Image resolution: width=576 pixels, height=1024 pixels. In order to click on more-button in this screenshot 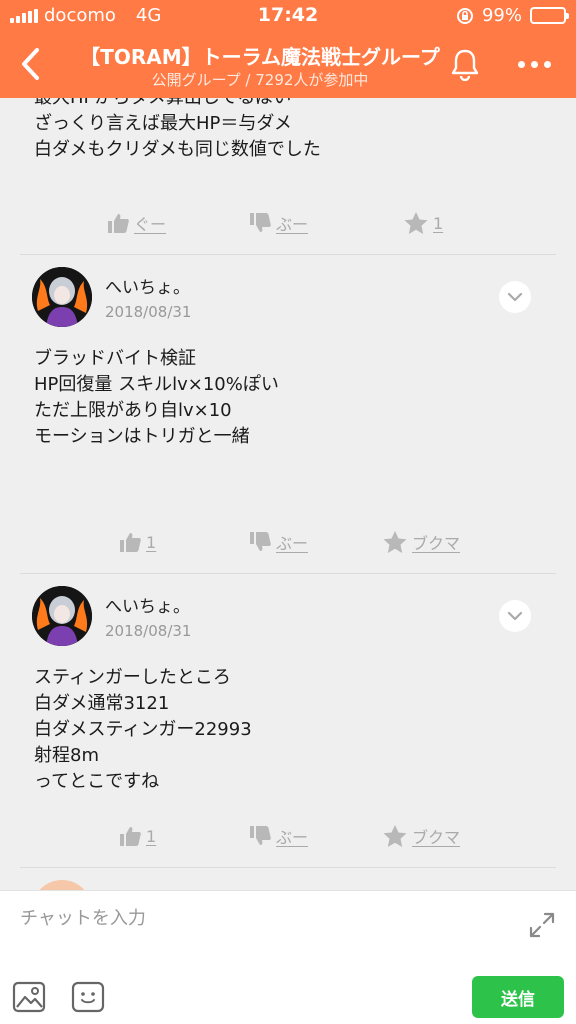, I will do `click(534, 64)`.